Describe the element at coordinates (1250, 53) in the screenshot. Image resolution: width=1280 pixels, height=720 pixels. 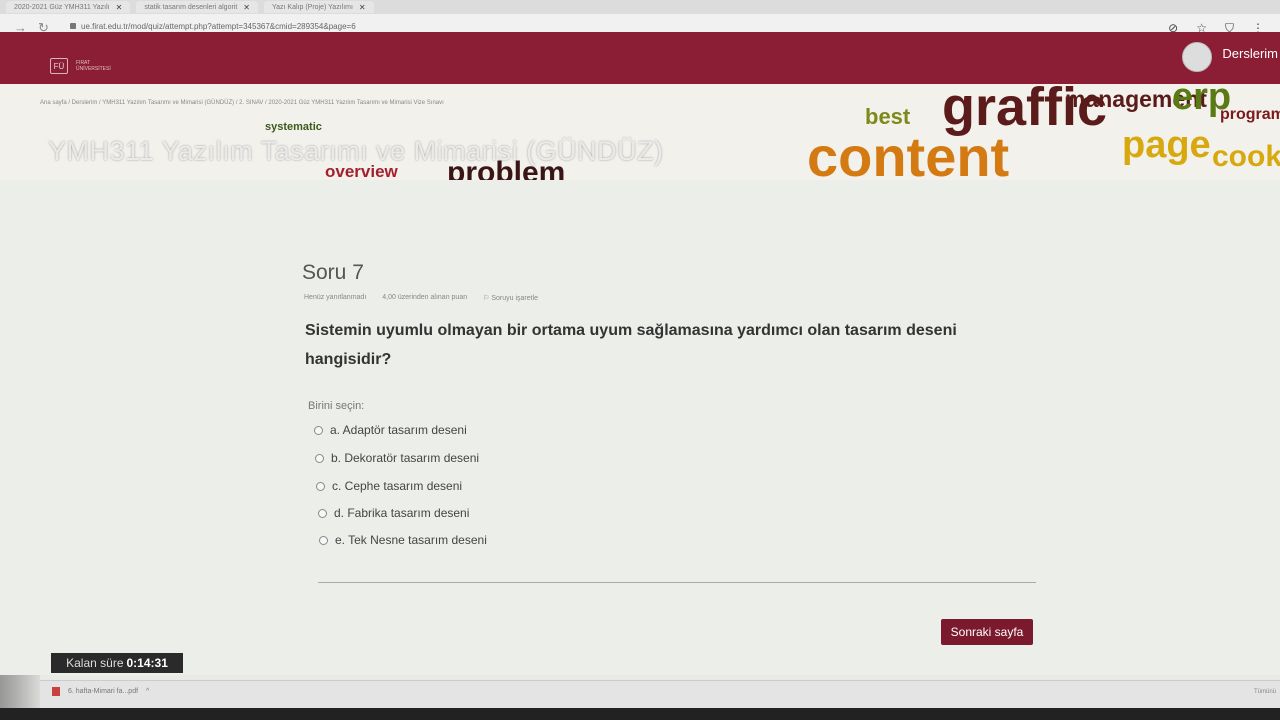
I see `my-courses-link: Derslerim` at that location.